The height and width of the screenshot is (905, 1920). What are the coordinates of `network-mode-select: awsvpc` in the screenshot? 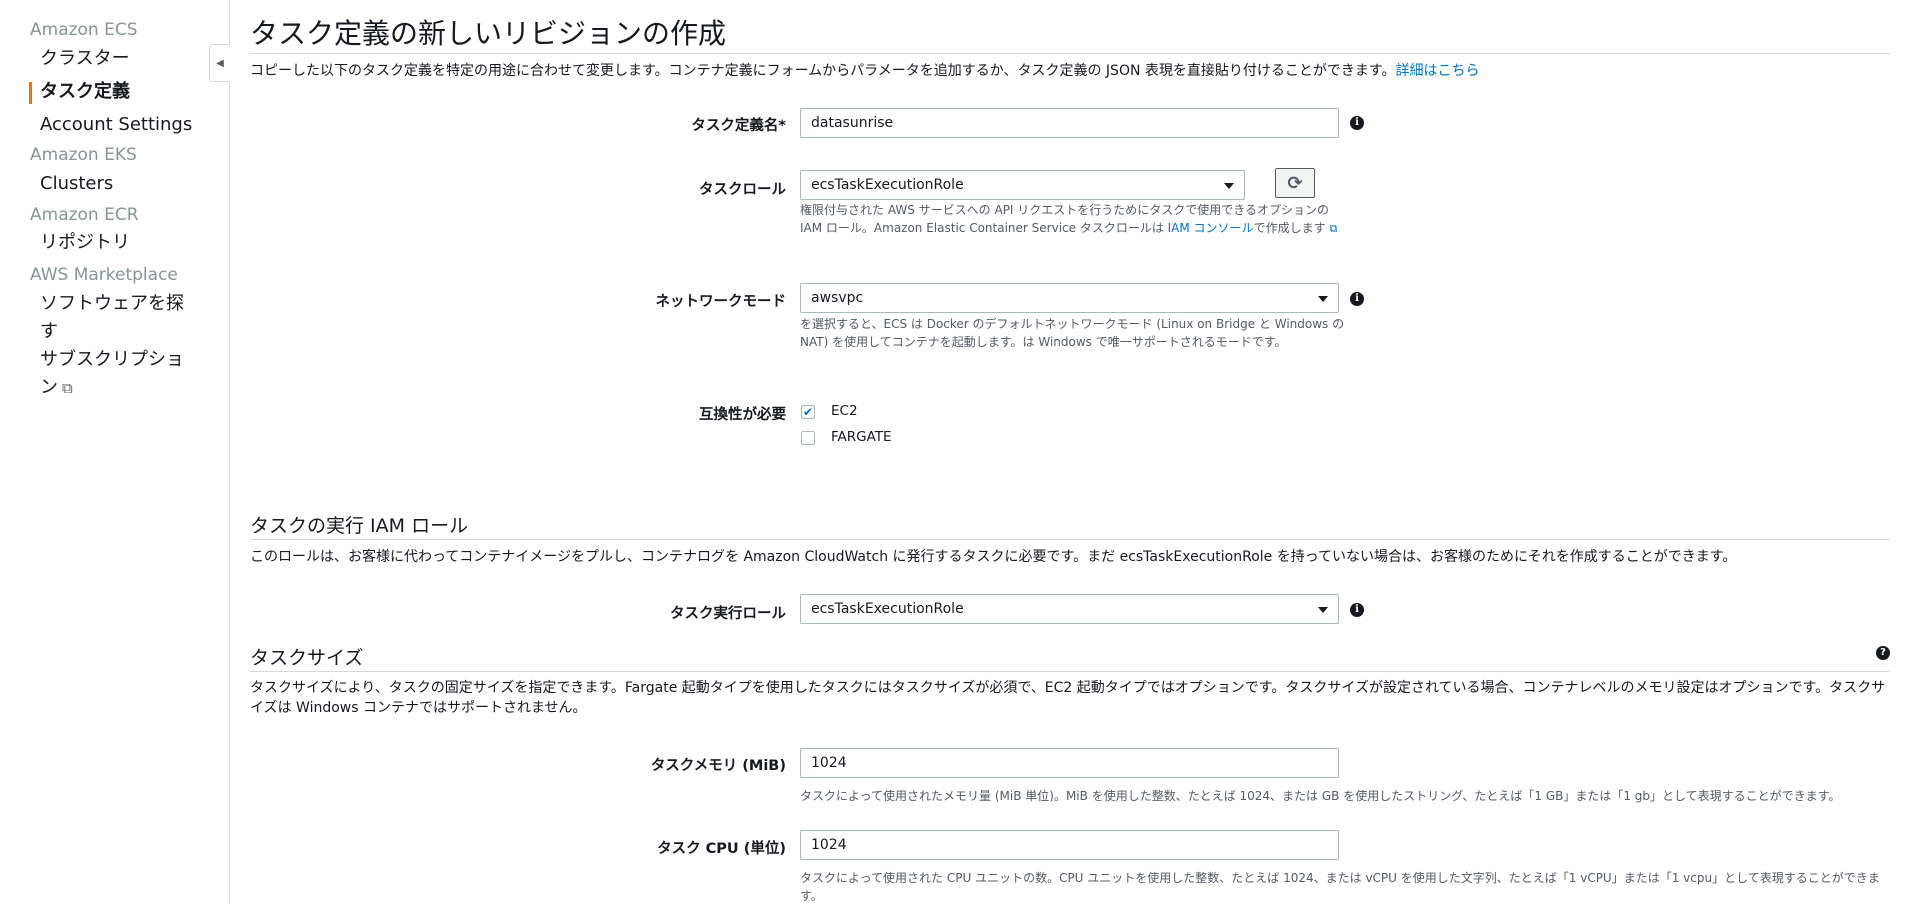 It's located at (1069, 298).